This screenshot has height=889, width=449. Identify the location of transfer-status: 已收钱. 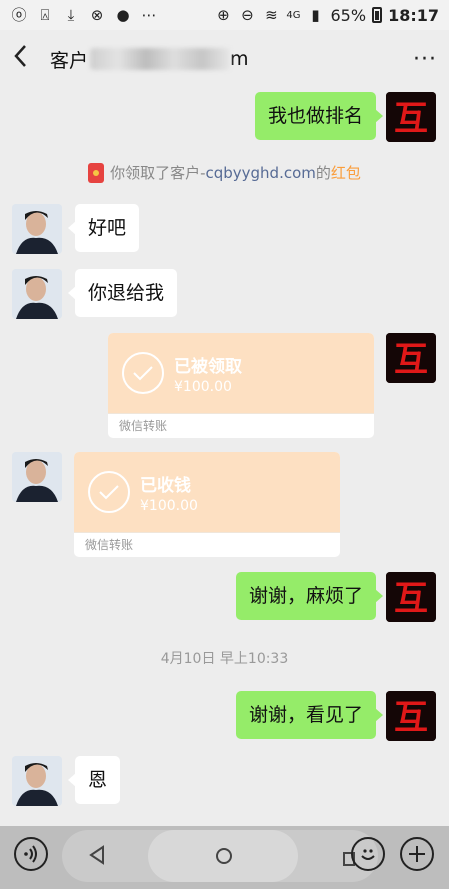
(165, 485).